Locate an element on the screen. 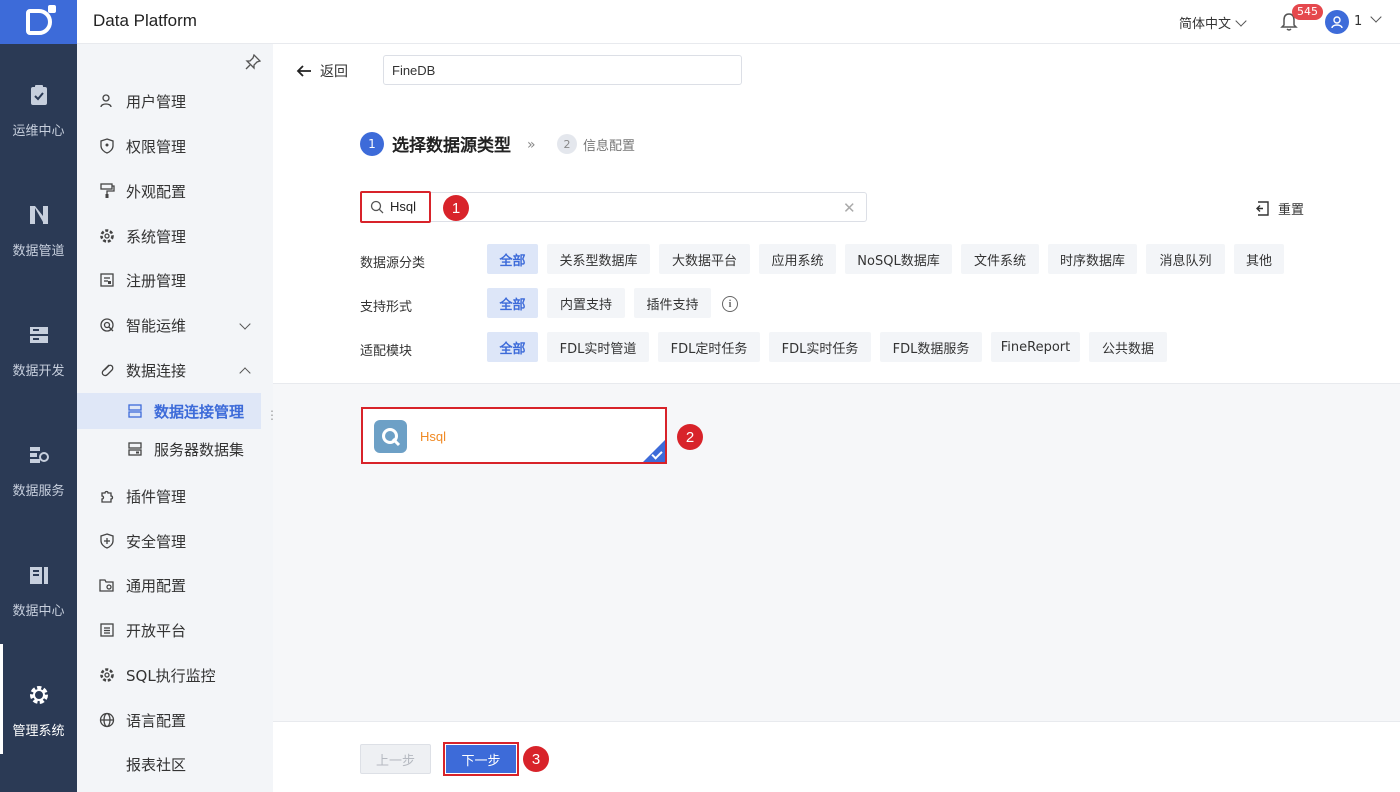 The height and width of the screenshot is (792, 1400). chip-module-public-data: 公共数据 is located at coordinates (1128, 347).